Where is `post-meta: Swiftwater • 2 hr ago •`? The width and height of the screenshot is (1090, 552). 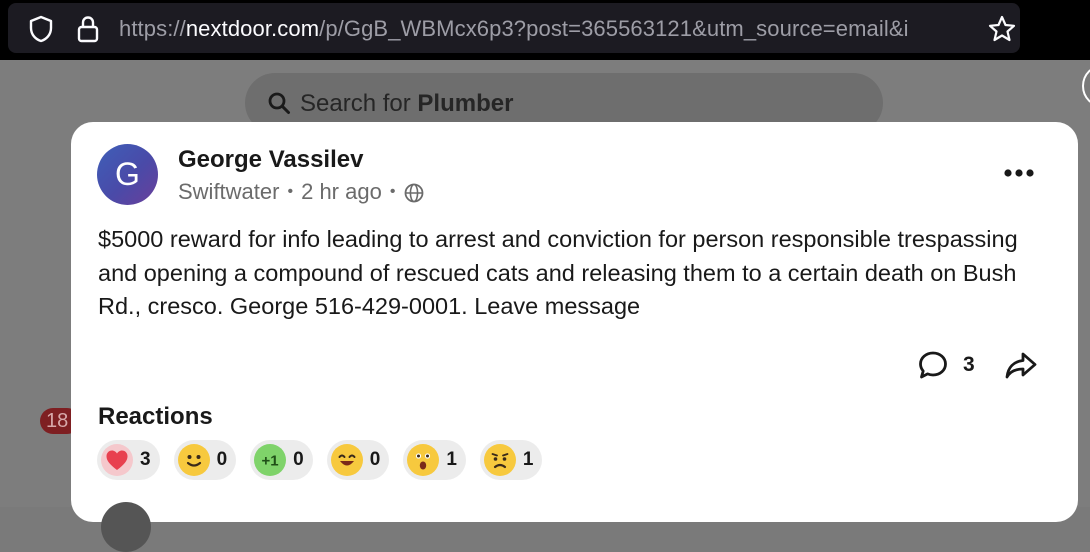 post-meta: Swiftwater • 2 hr ago • is located at coordinates (301, 192).